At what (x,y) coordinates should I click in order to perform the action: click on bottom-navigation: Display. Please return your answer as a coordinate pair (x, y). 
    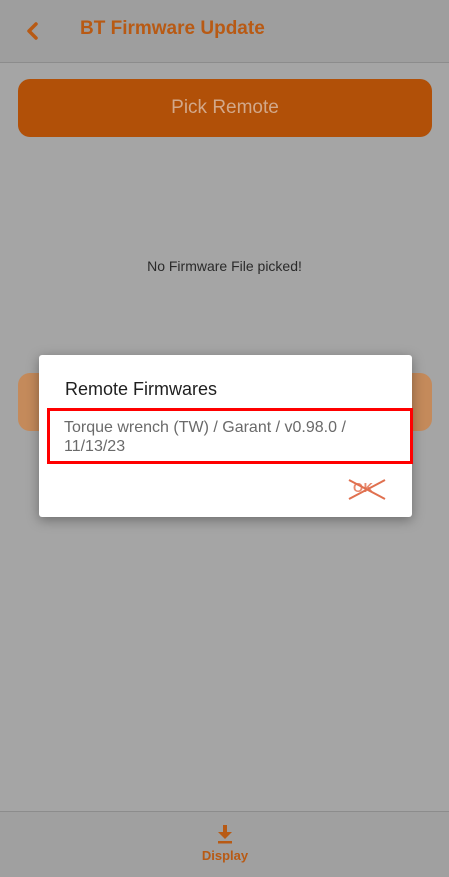
    Looking at the image, I should click on (224, 844).